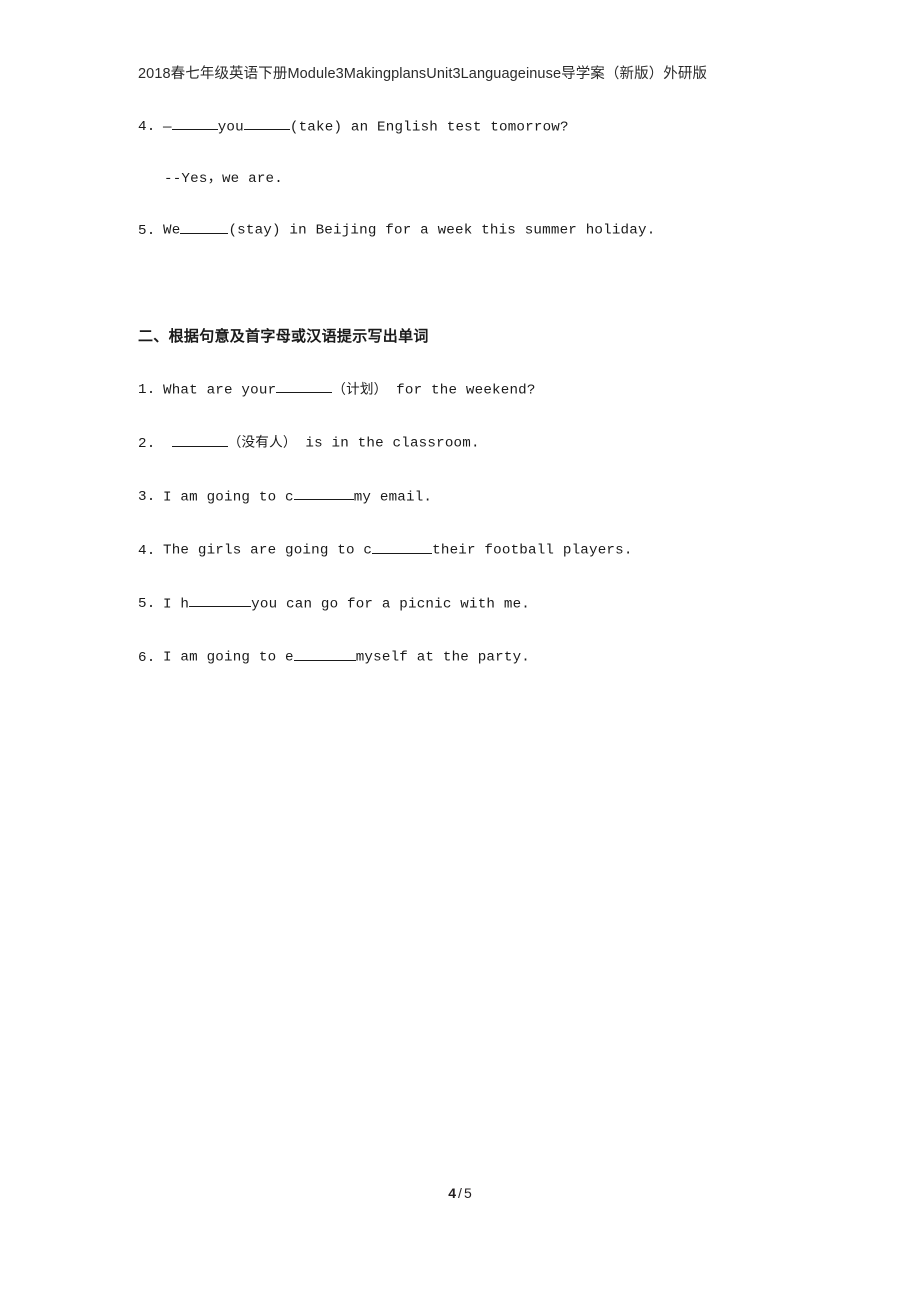  What do you see at coordinates (220, 390) in the screenshot?
I see `question-text: What are your` at bounding box center [220, 390].